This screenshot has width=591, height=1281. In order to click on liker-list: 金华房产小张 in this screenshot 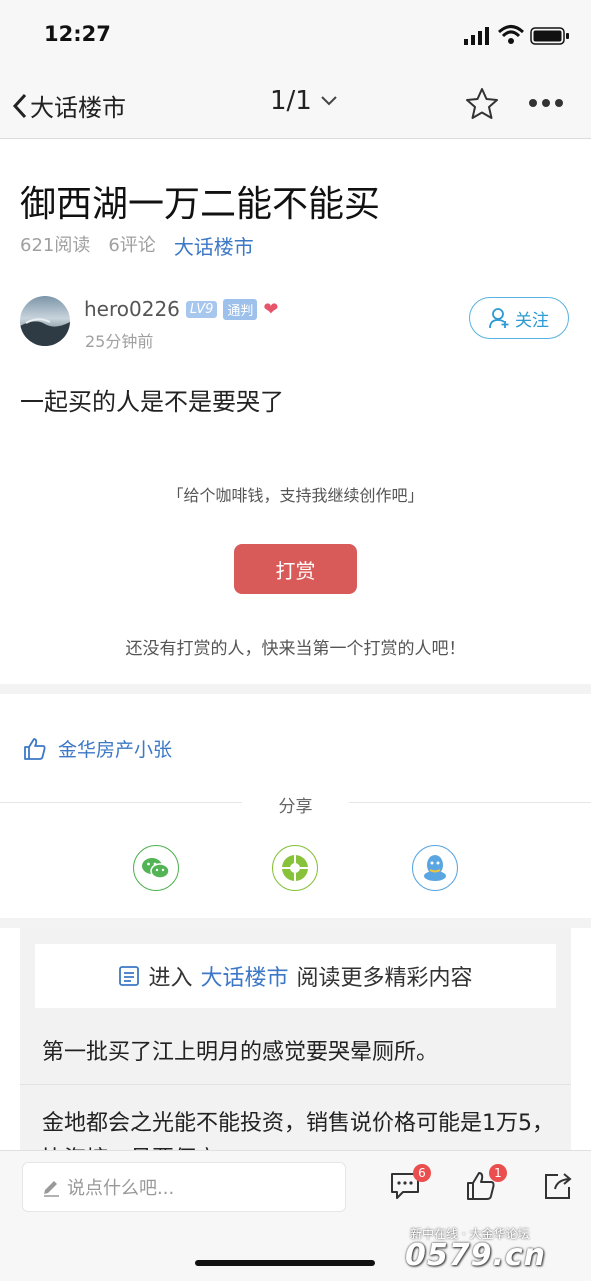, I will do `click(97, 748)`.